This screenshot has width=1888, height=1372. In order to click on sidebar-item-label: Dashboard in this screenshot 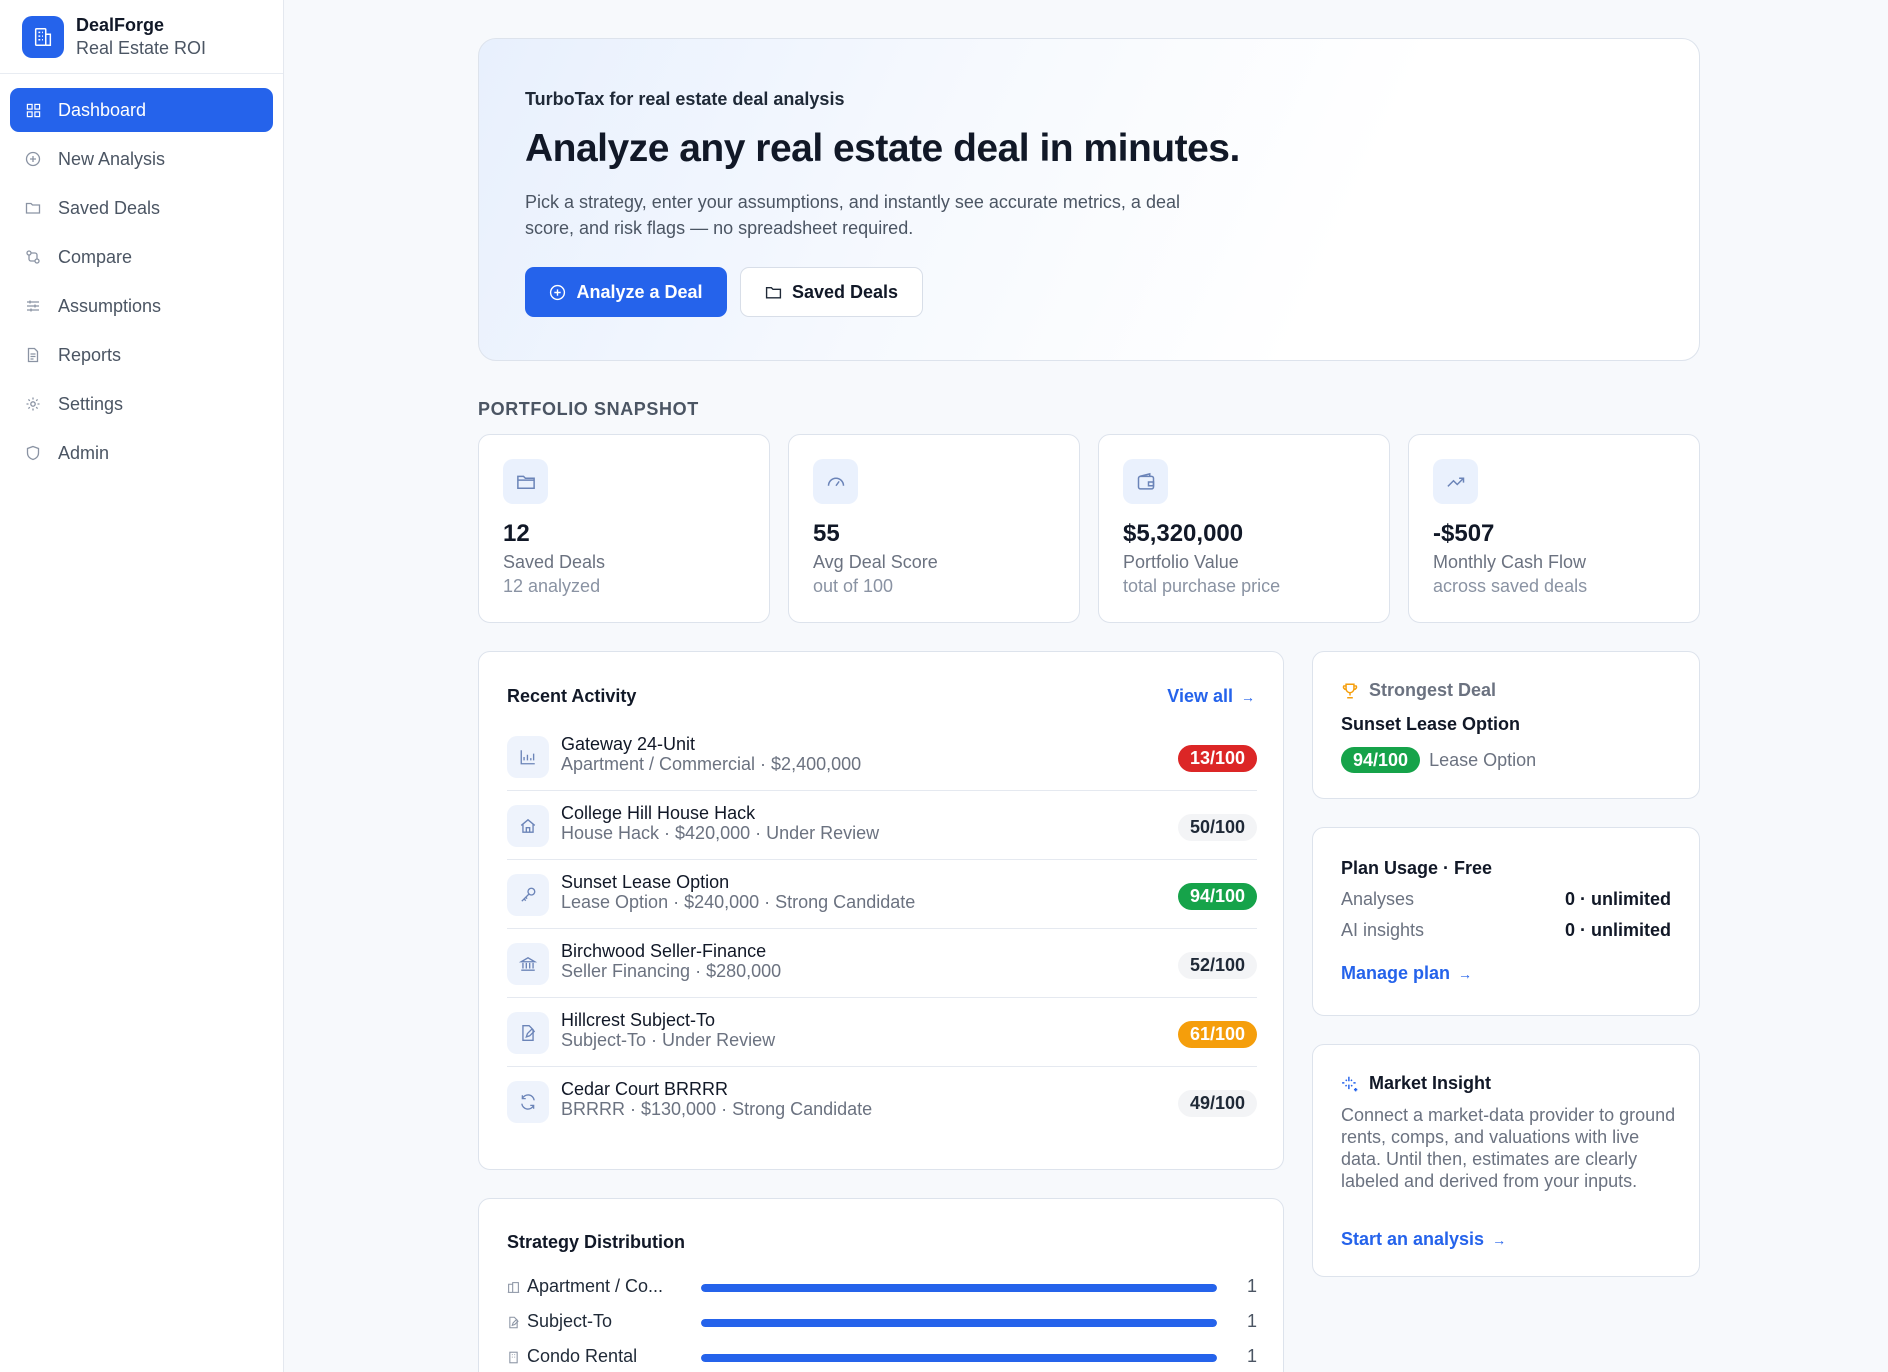, I will do `click(102, 109)`.